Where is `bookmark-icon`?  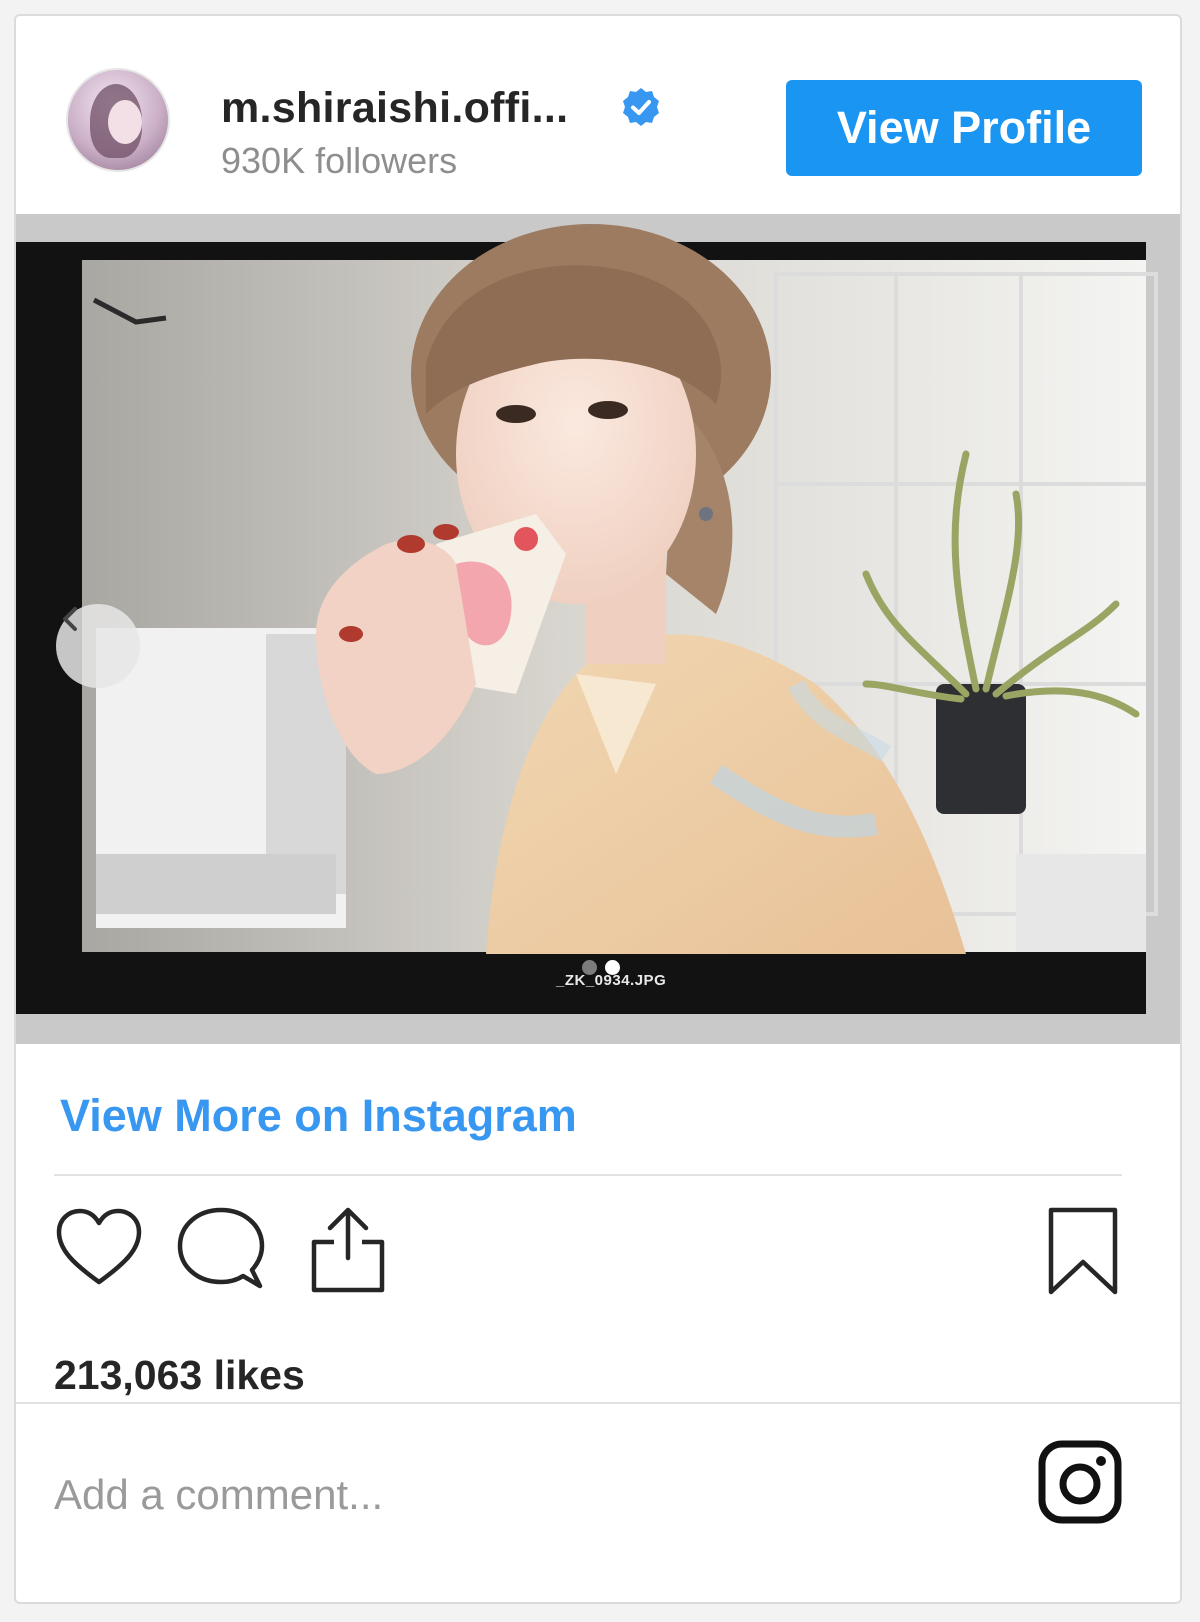 bookmark-icon is located at coordinates (1083, 1251).